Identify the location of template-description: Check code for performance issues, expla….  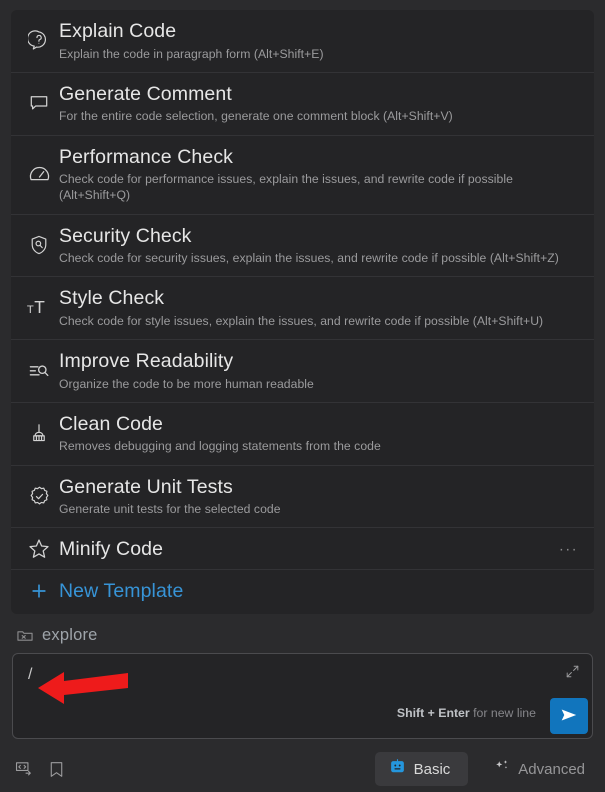
(286, 187).